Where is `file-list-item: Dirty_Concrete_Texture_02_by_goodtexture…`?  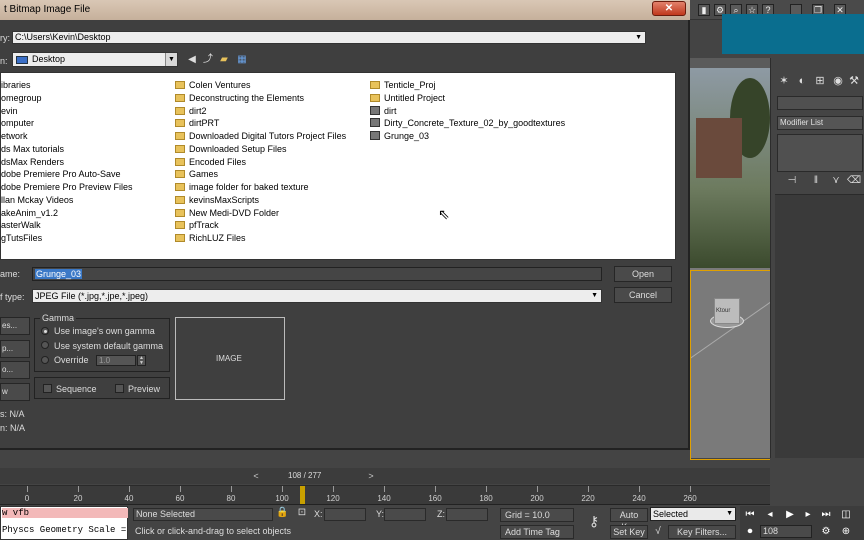 file-list-item: Dirty_Concrete_Texture_02_by_goodtexture… is located at coordinates (467, 123).